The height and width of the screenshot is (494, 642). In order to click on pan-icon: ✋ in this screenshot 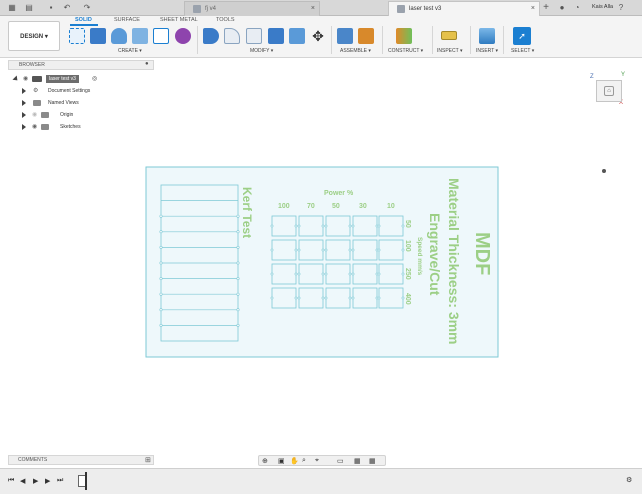, I will do `click(294, 461)`.